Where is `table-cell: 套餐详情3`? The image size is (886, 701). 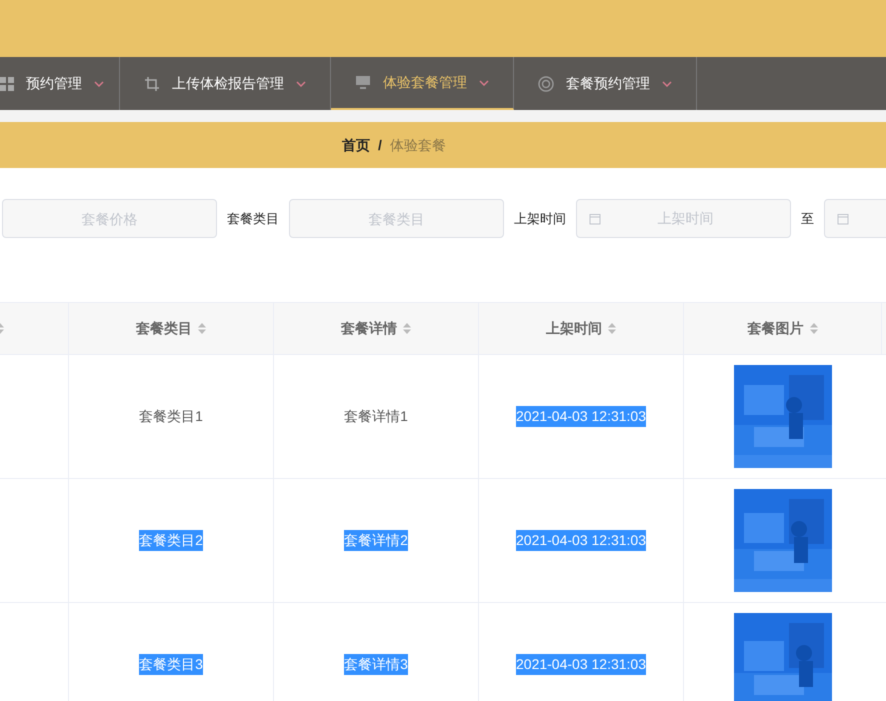 table-cell: 套餐详情3 is located at coordinates (376, 664).